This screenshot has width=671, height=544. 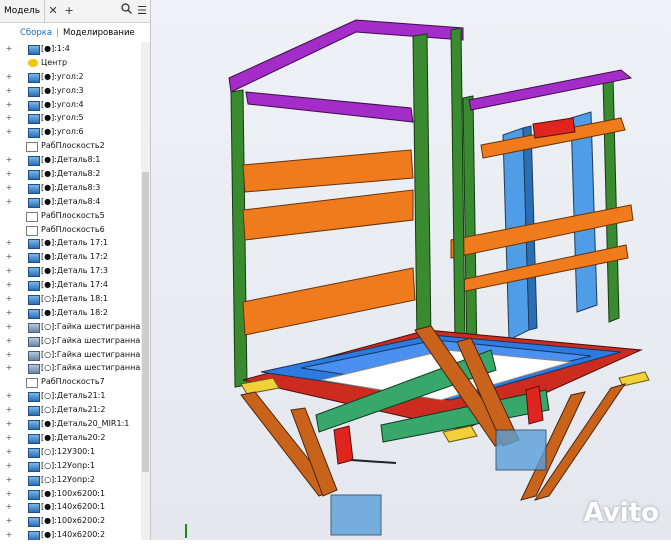 I want to click on tree-item-label: [●]:140x6200:1, so click(x=73, y=507).